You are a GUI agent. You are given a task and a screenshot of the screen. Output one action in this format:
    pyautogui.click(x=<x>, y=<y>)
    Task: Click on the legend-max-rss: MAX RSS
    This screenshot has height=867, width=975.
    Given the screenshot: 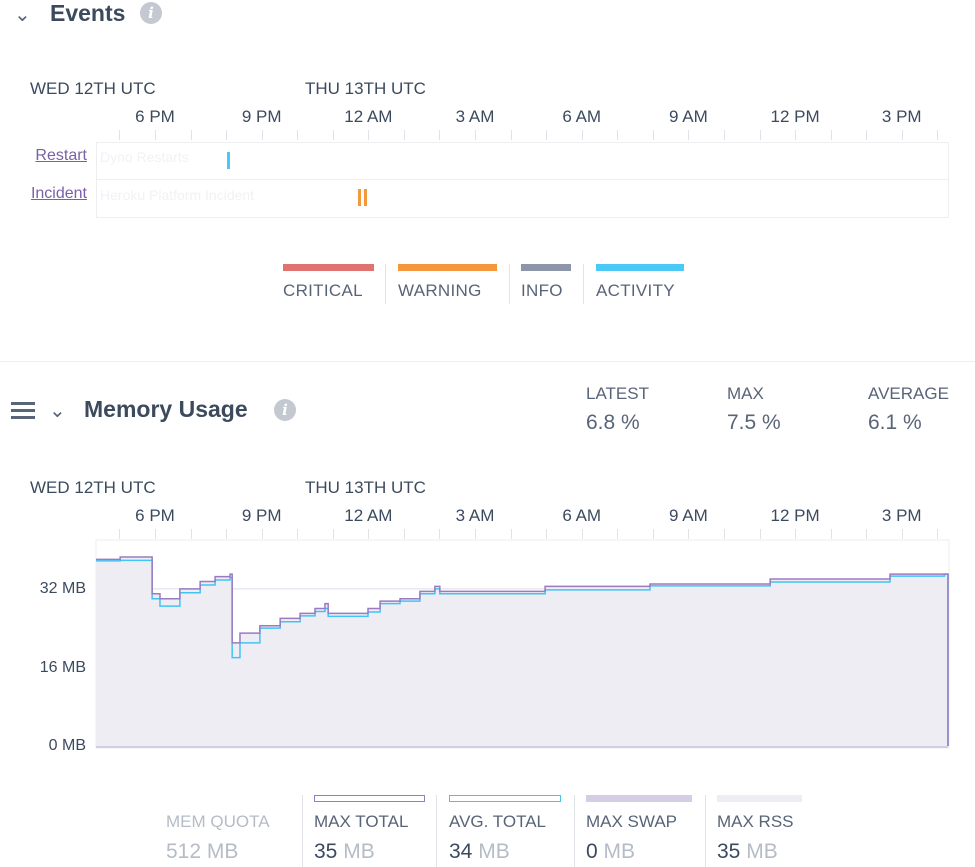 What is the action you would take?
    pyautogui.click(x=755, y=821)
    